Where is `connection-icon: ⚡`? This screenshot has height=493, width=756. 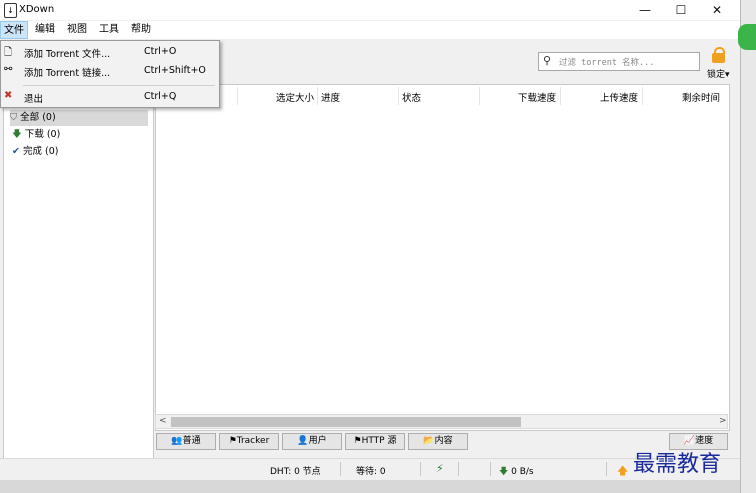
connection-icon: ⚡ is located at coordinates (440, 468).